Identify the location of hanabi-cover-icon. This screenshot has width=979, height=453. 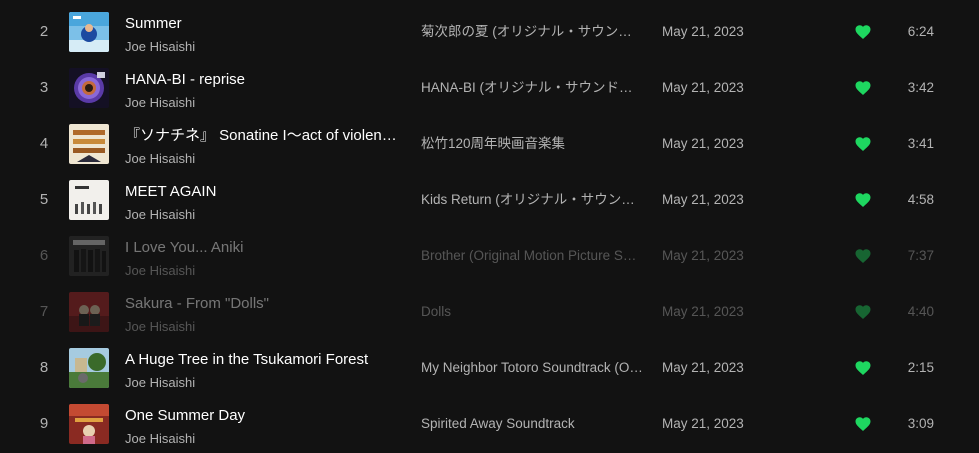
(89, 88).